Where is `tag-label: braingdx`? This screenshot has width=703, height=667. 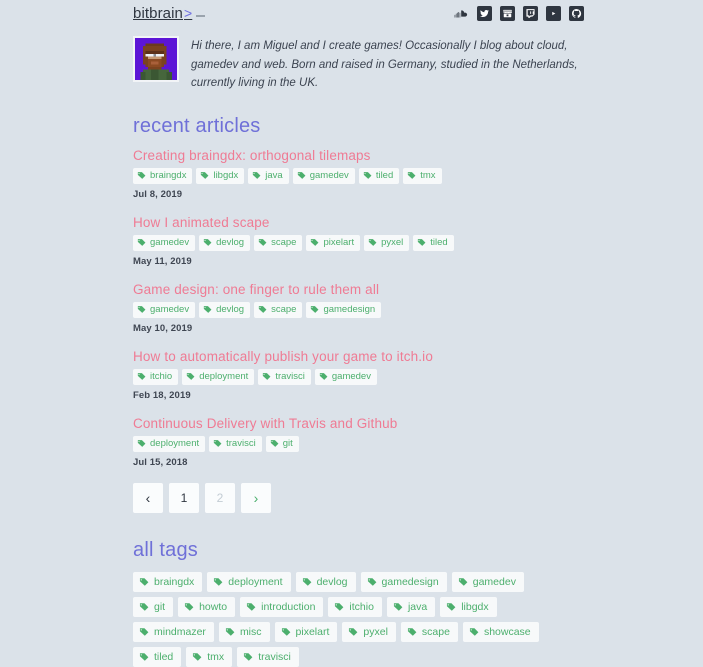
tag-label: braingdx is located at coordinates (174, 581).